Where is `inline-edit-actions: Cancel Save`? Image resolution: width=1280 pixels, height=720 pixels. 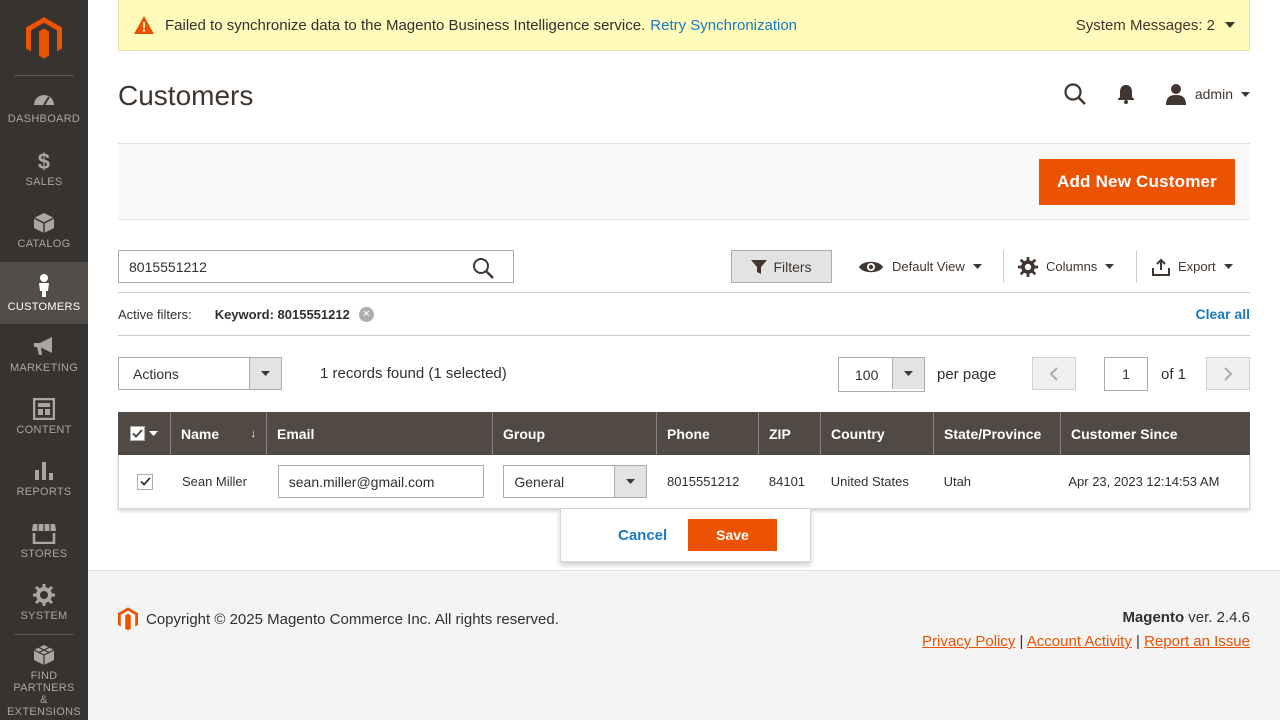 inline-edit-actions: Cancel Save is located at coordinates (685, 535).